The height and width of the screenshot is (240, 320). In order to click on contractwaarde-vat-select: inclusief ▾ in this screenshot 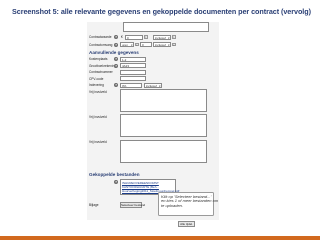, I will do `click(162, 37)`.